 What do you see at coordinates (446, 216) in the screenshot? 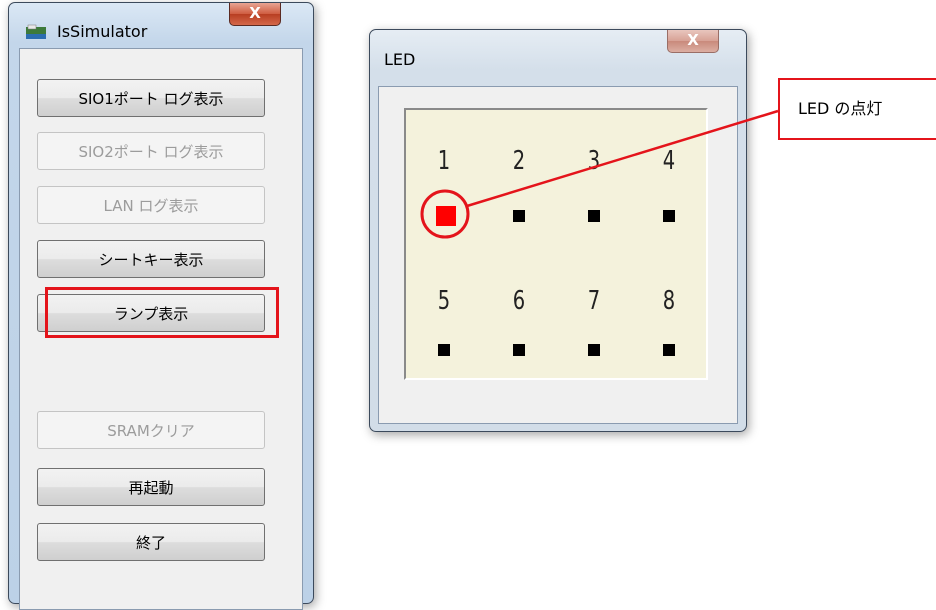
I see `led-1-lit` at bounding box center [446, 216].